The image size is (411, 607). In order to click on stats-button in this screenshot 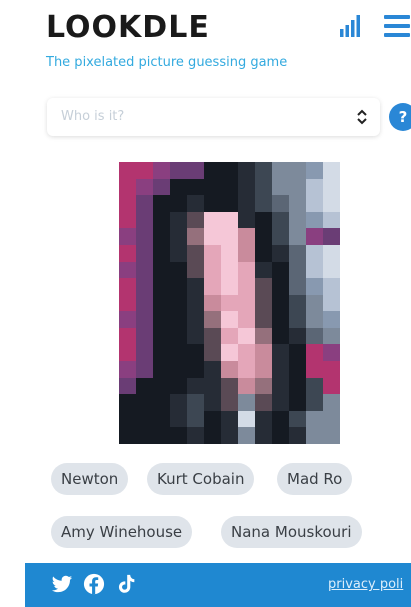, I will do `click(351, 26)`.